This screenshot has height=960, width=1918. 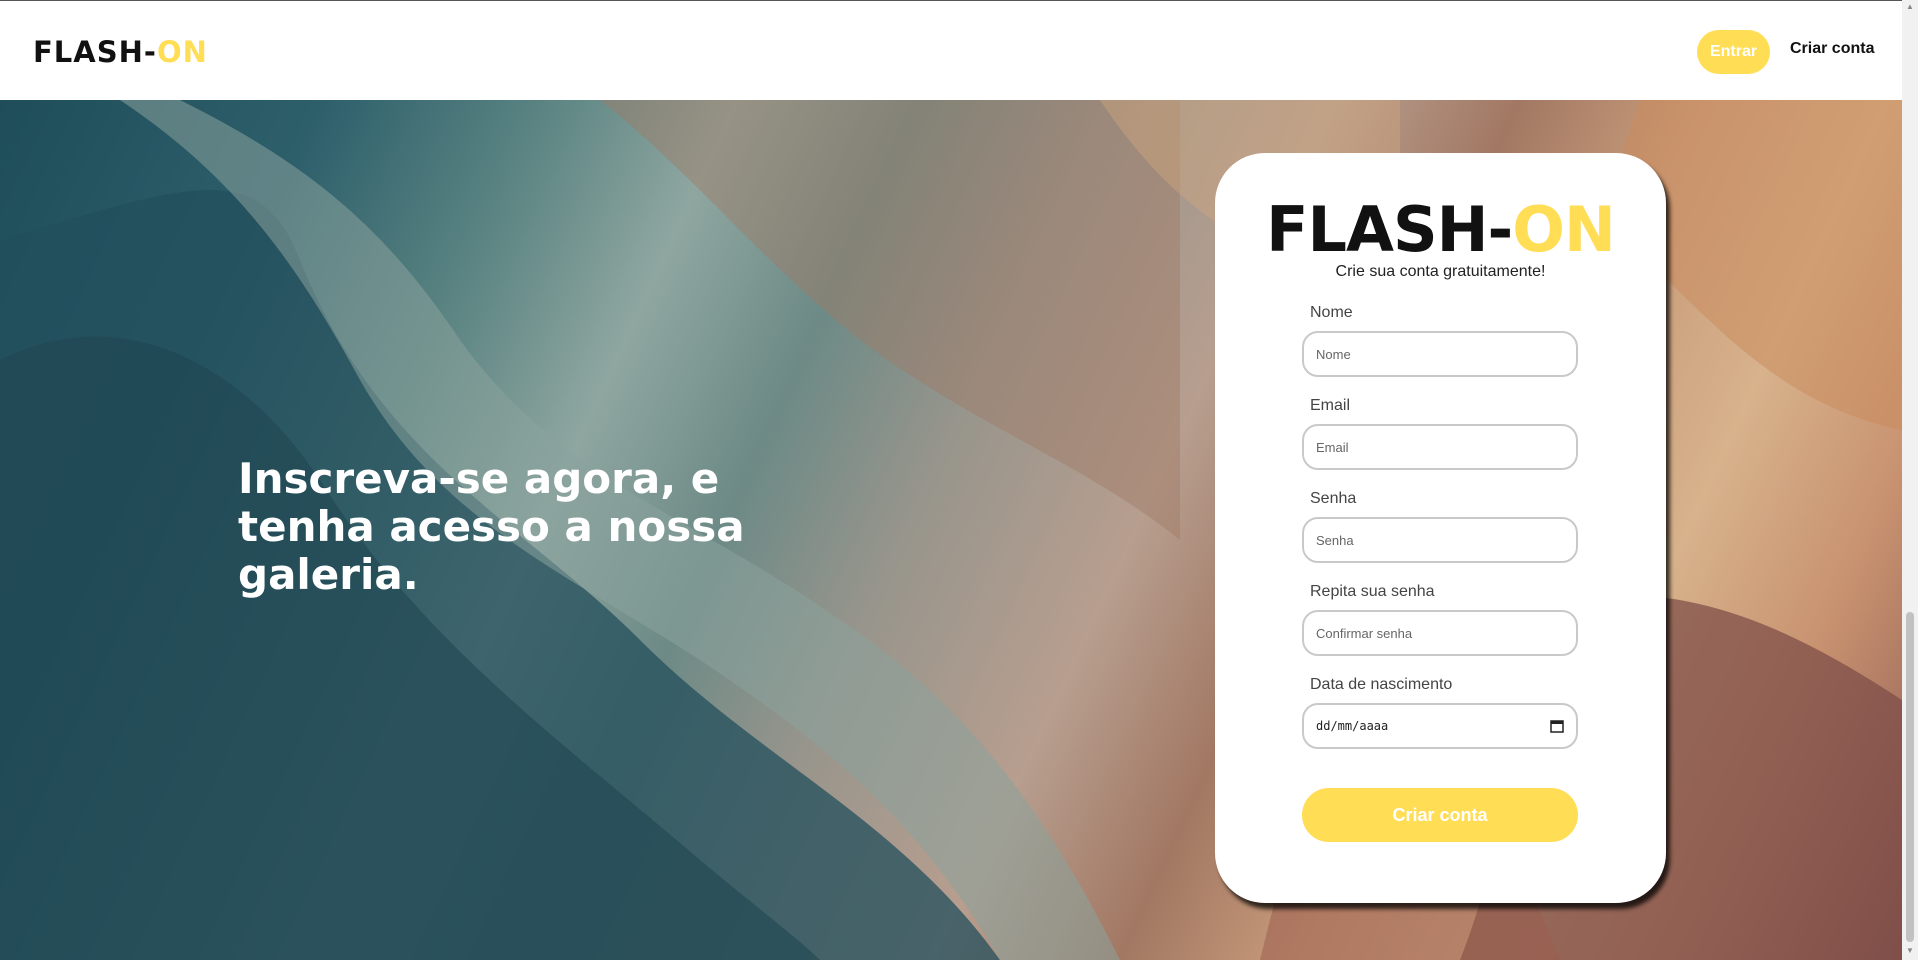 What do you see at coordinates (1440, 354) in the screenshot?
I see `name-input` at bounding box center [1440, 354].